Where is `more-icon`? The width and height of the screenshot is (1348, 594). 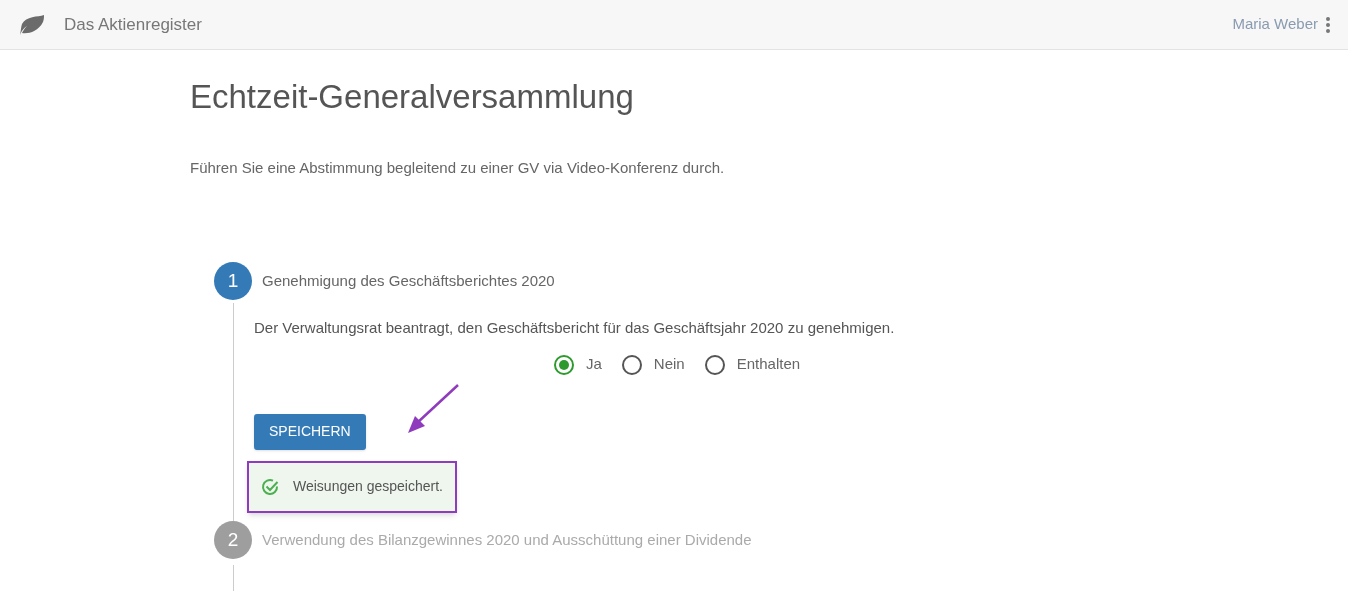 more-icon is located at coordinates (1328, 24).